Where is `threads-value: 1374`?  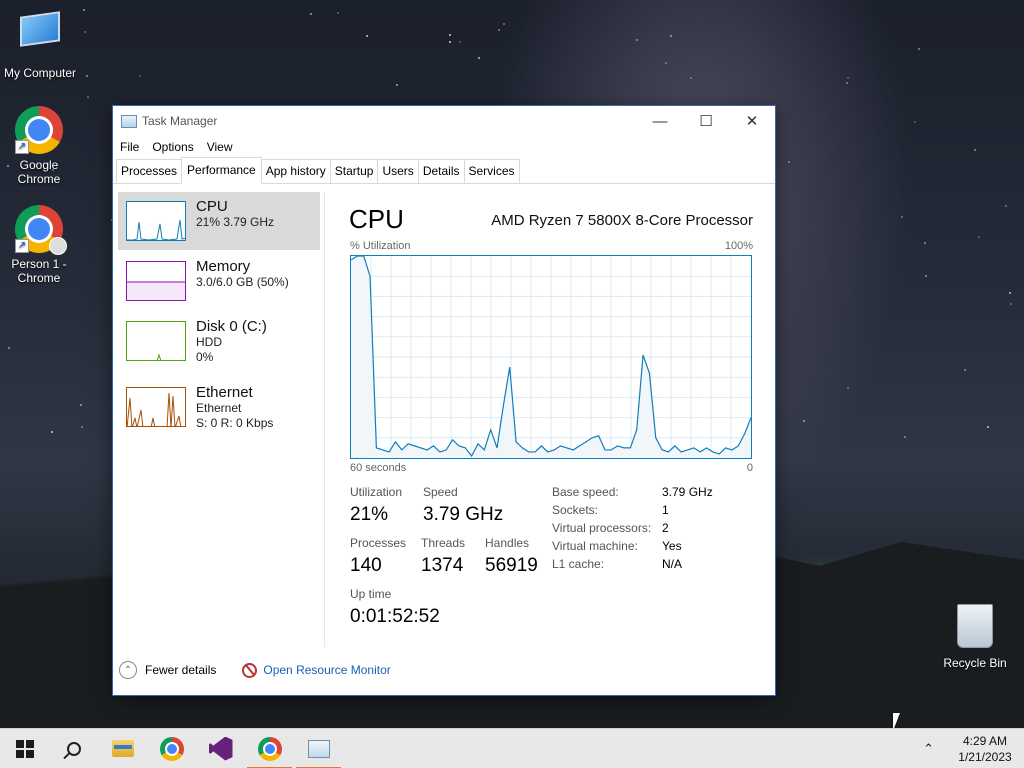
threads-value: 1374 is located at coordinates (442, 565).